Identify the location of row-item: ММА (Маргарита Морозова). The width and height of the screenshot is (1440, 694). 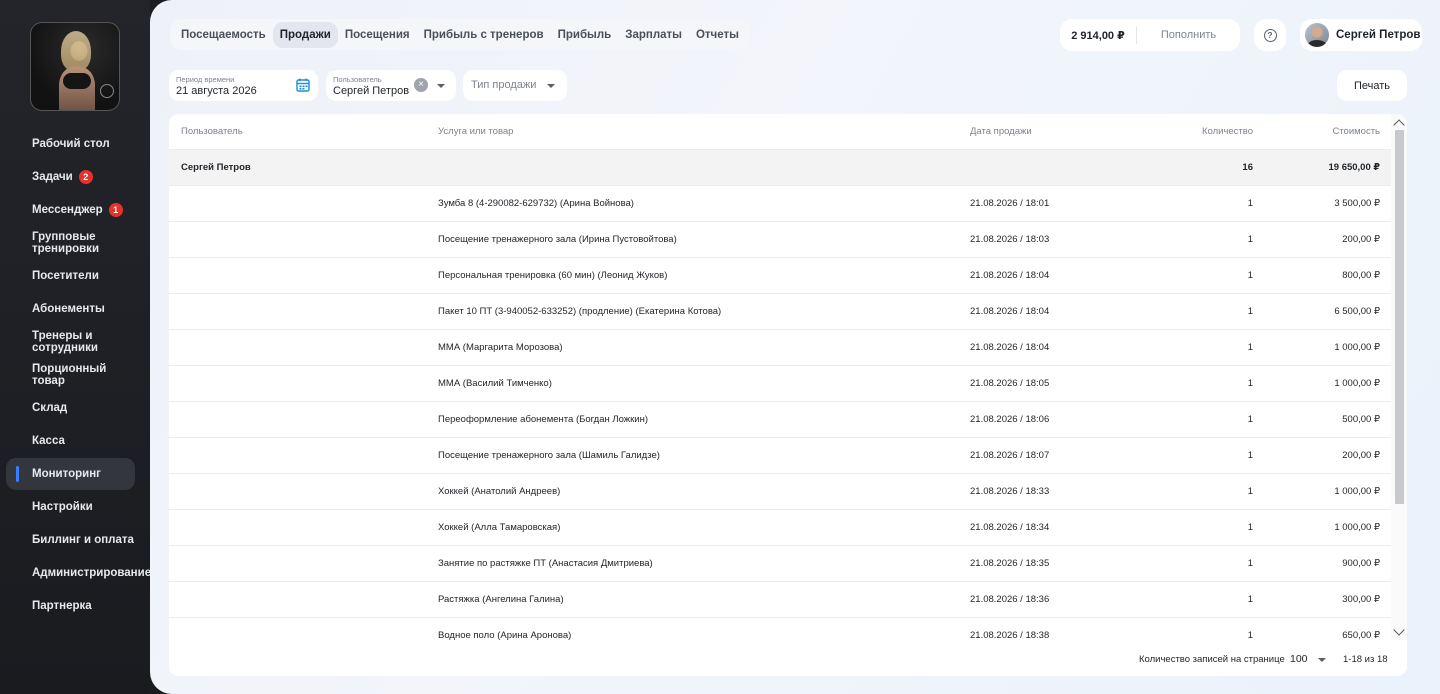
(500, 347).